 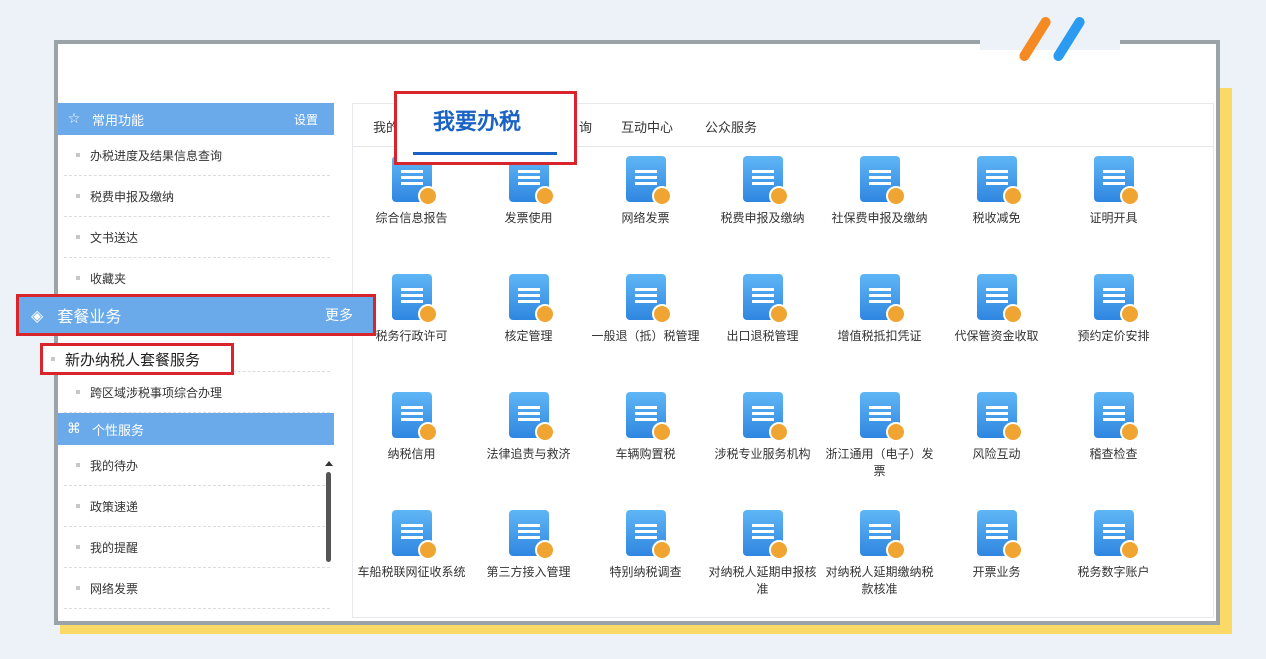 I want to click on sidebar-group-personal: ⌘ 个性服务, so click(x=196, y=429).